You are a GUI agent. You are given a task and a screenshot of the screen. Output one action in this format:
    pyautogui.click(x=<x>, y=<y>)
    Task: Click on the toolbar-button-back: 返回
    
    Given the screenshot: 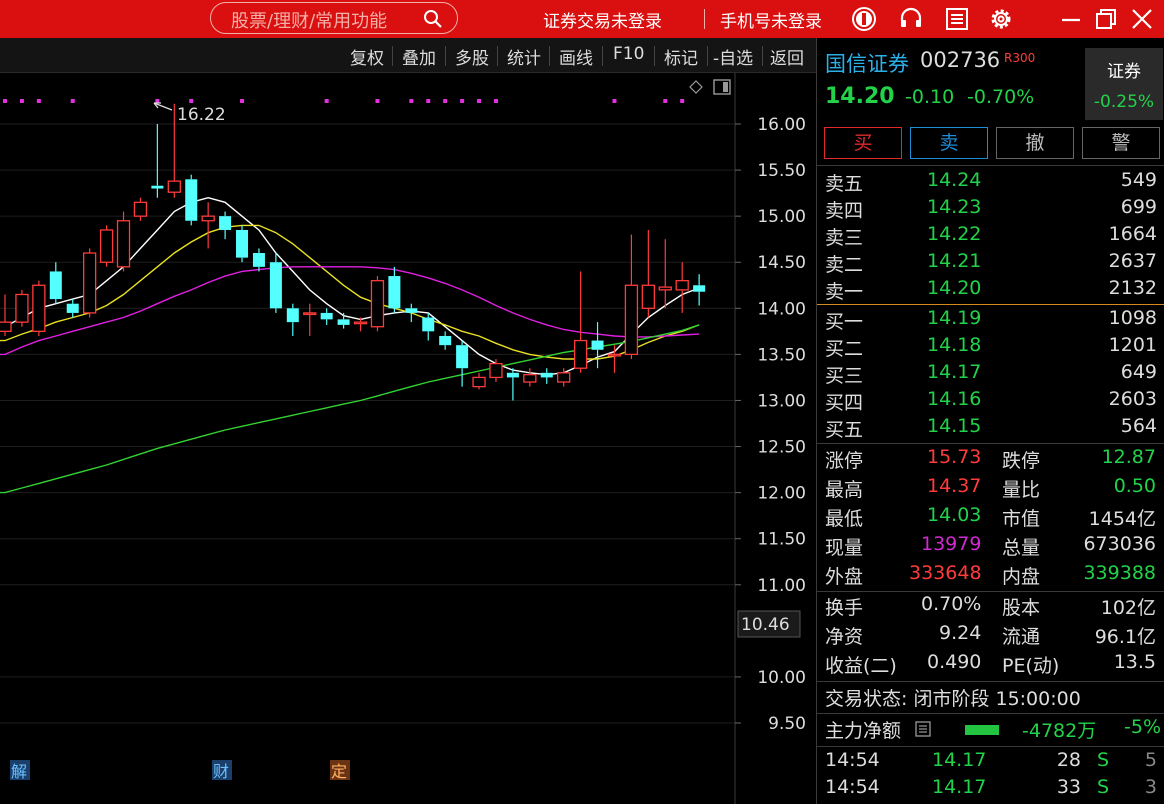 What is the action you would take?
    pyautogui.click(x=787, y=56)
    